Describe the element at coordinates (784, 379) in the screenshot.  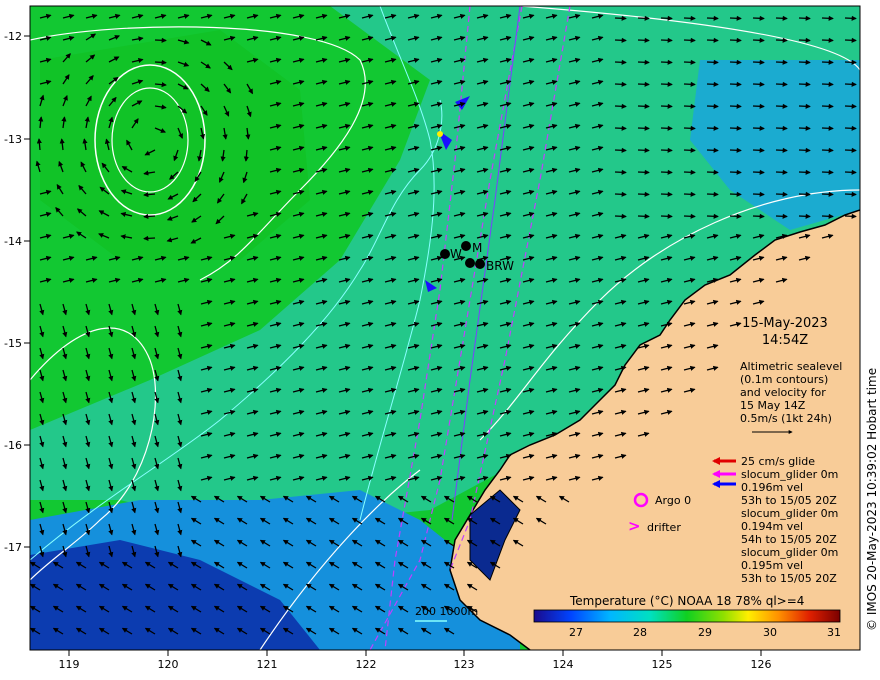
I see `altimetry-line: (0.1m contours)` at that location.